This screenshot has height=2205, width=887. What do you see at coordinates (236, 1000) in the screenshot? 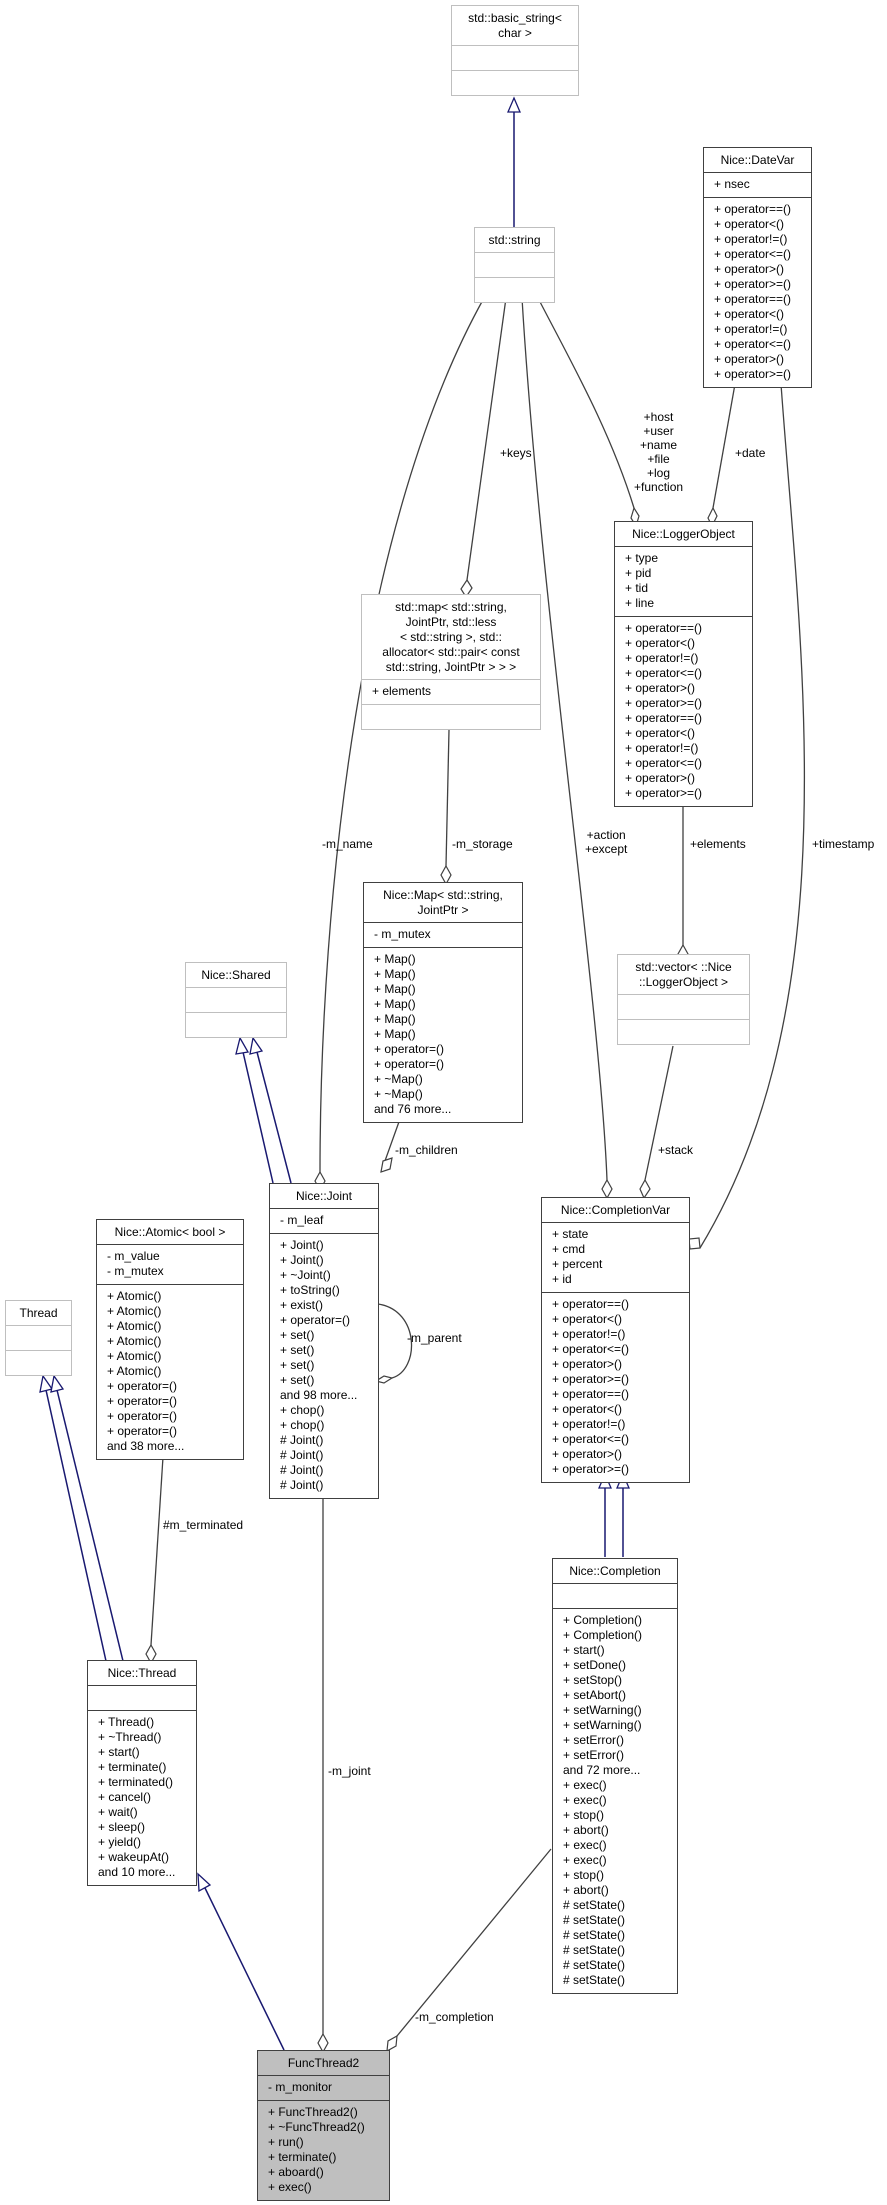
I see `class-nice-shared: Nice::Shared` at bounding box center [236, 1000].